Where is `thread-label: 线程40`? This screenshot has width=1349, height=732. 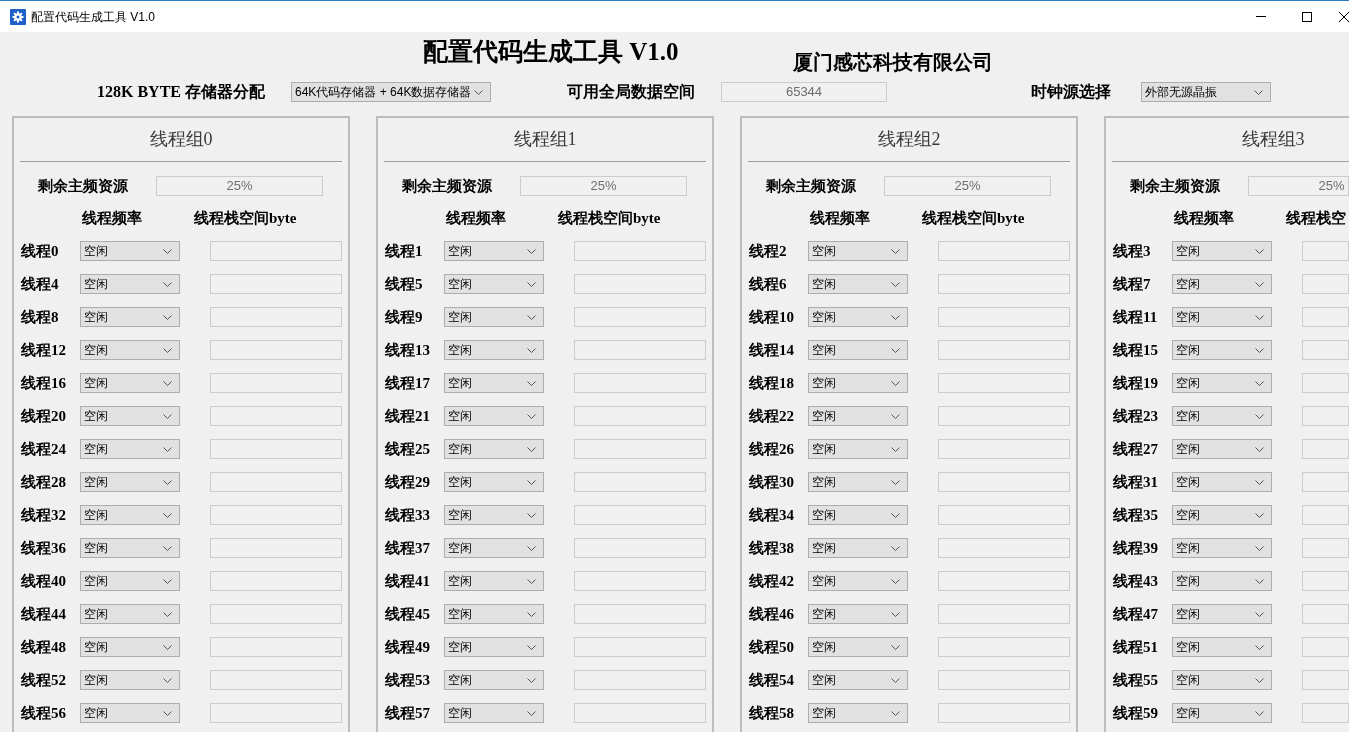 thread-label: 线程40 is located at coordinates (43, 581).